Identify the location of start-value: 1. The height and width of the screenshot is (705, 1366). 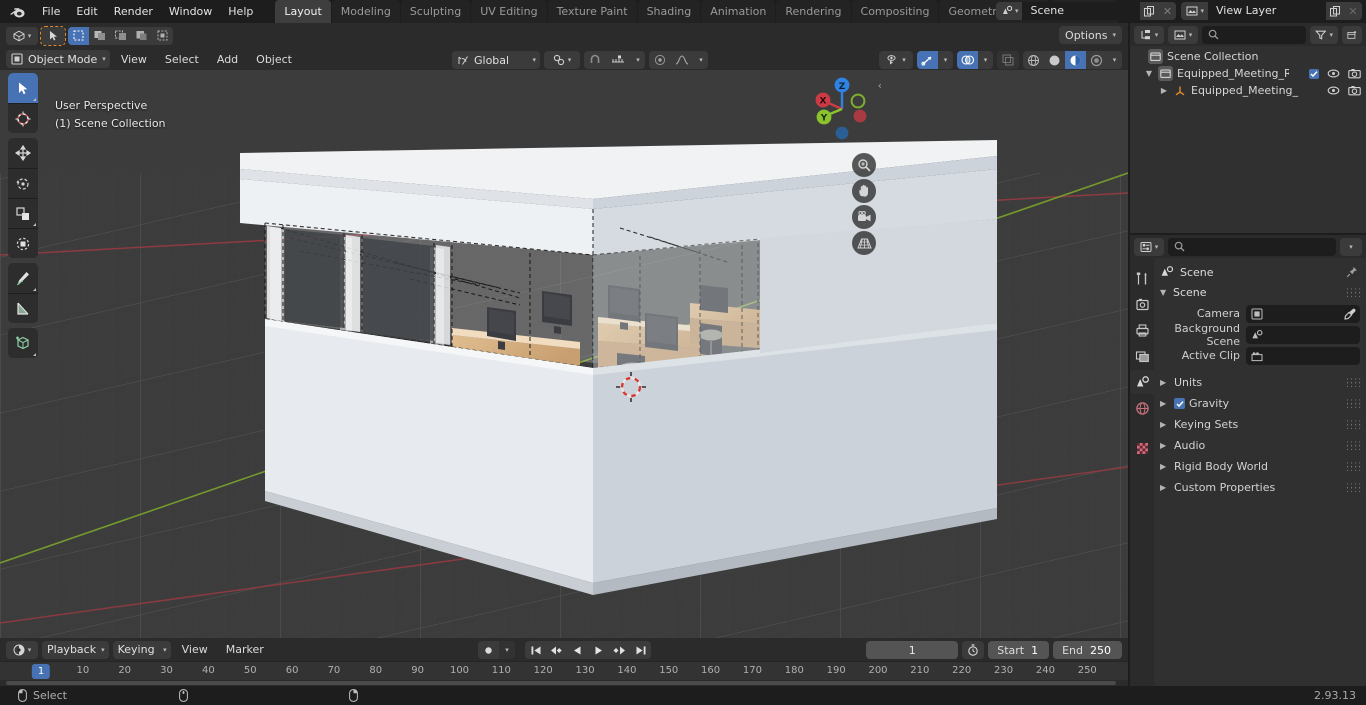
(1040, 650).